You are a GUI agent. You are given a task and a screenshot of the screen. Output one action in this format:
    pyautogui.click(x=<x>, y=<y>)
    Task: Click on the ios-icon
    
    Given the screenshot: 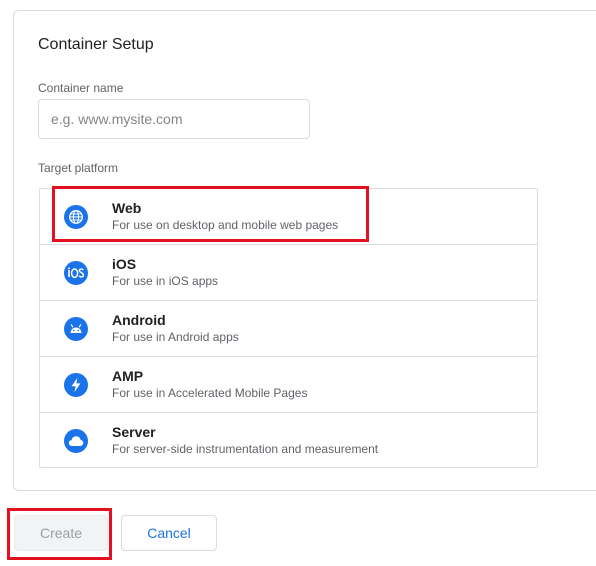 What is the action you would take?
    pyautogui.click(x=76, y=273)
    